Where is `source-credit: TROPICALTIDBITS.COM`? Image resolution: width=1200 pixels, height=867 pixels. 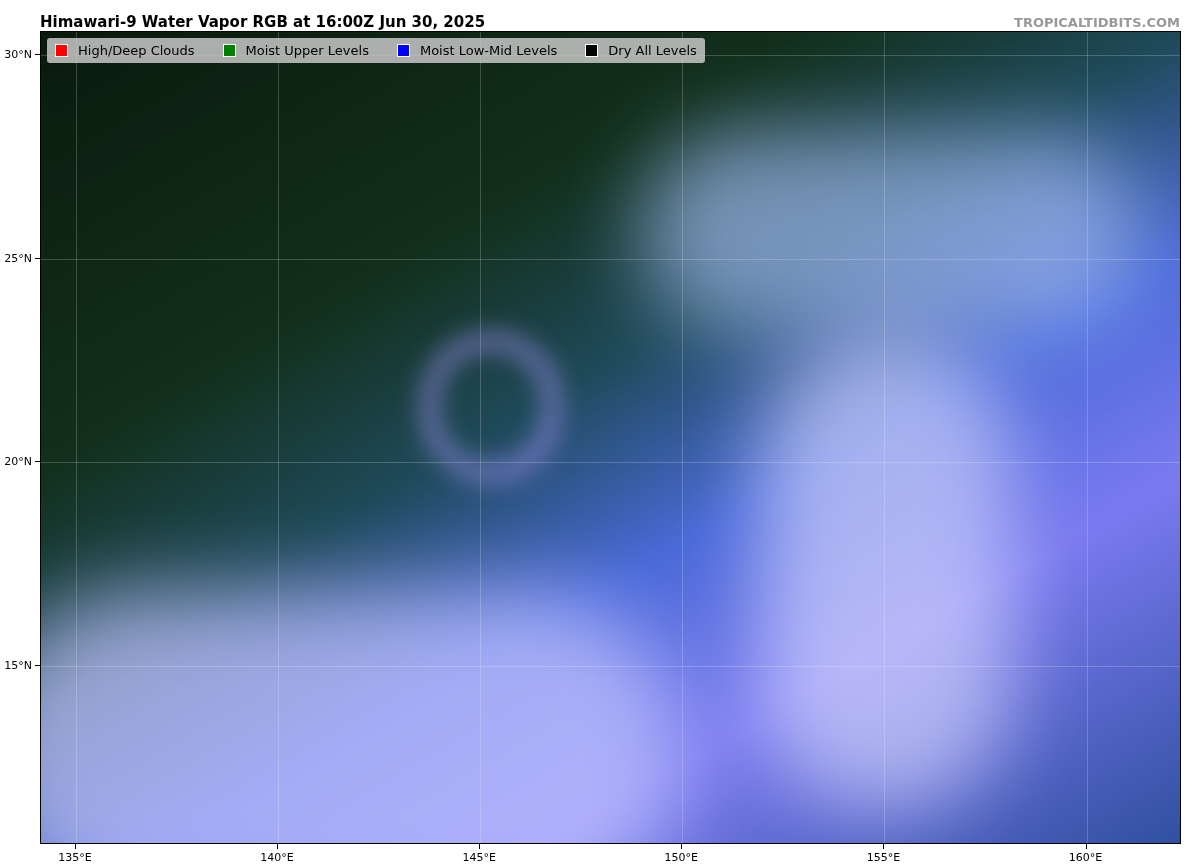
source-credit: TROPICALTIDBITS.COM is located at coordinates (1097, 23).